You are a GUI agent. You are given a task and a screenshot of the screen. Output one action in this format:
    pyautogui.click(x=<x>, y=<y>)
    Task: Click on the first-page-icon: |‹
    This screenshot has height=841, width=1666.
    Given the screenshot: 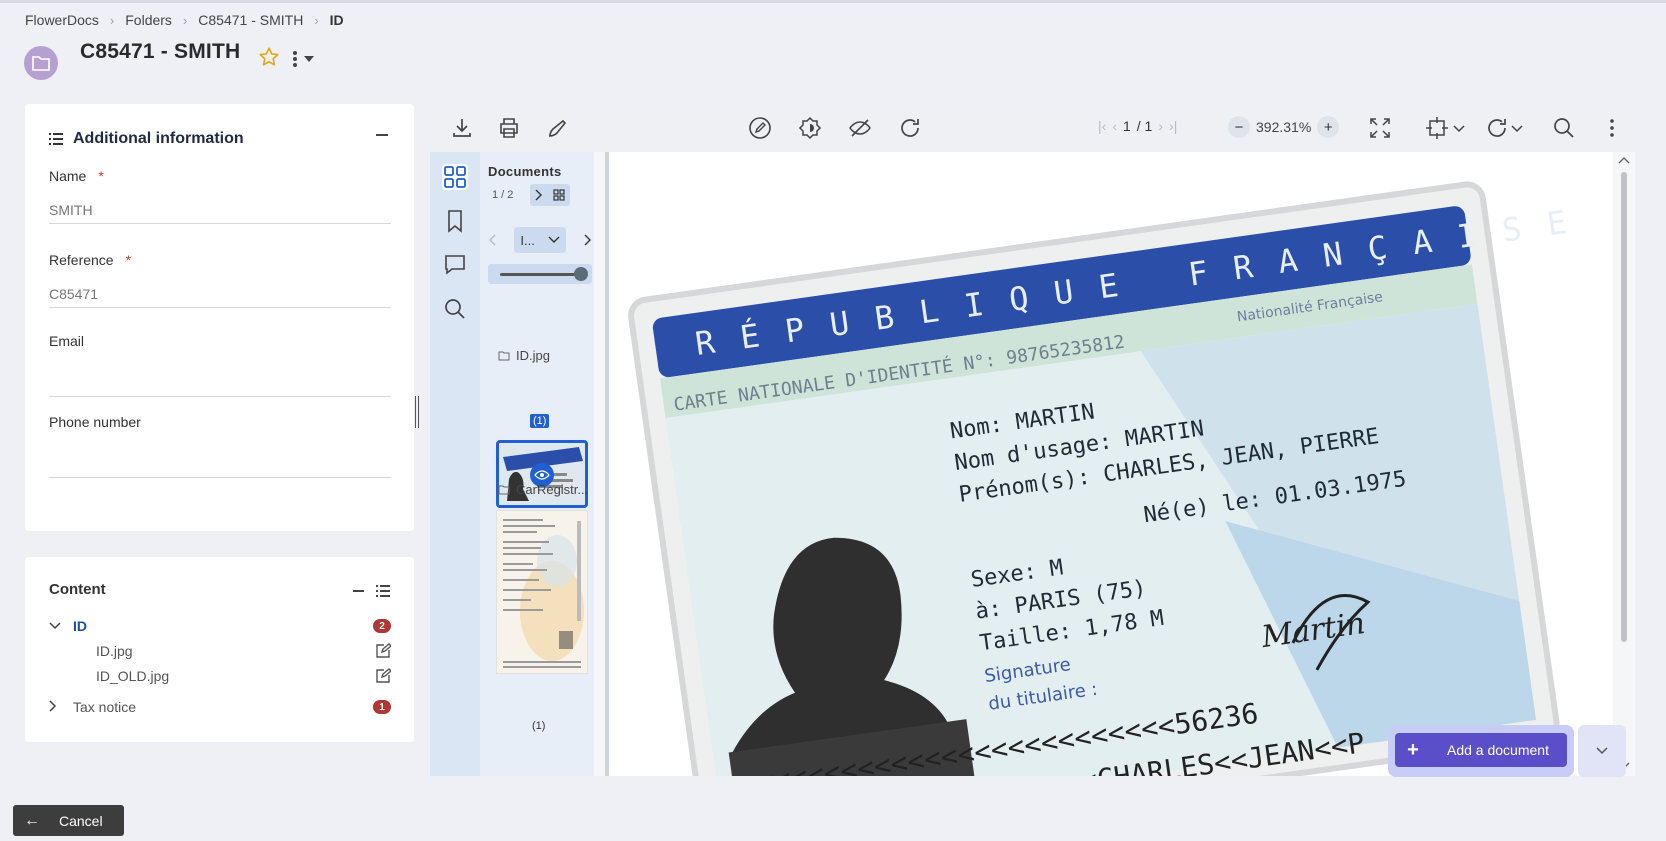 What is the action you would take?
    pyautogui.click(x=1102, y=126)
    